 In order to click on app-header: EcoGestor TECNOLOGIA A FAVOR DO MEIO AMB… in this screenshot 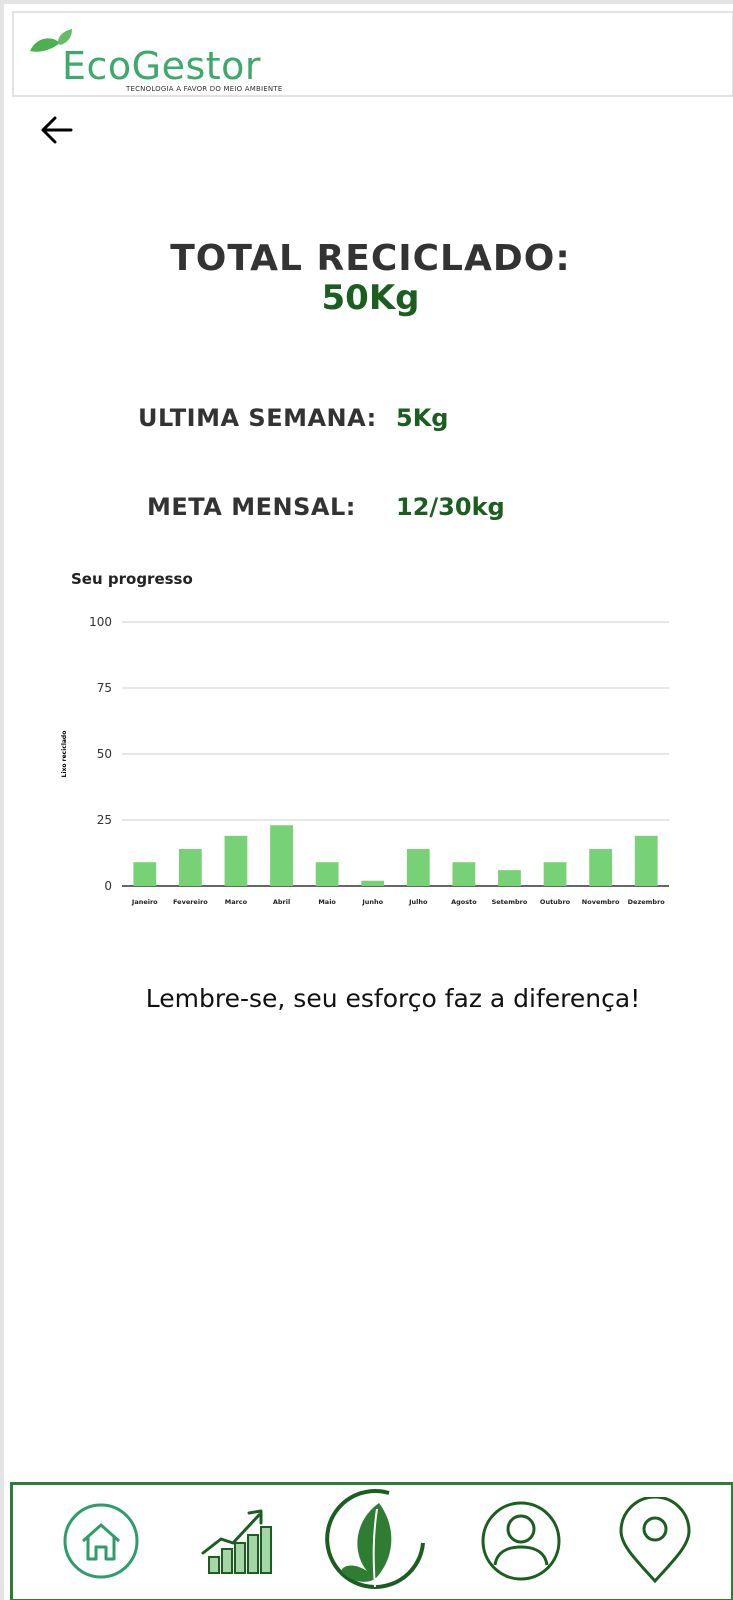, I will do `click(372, 54)`.